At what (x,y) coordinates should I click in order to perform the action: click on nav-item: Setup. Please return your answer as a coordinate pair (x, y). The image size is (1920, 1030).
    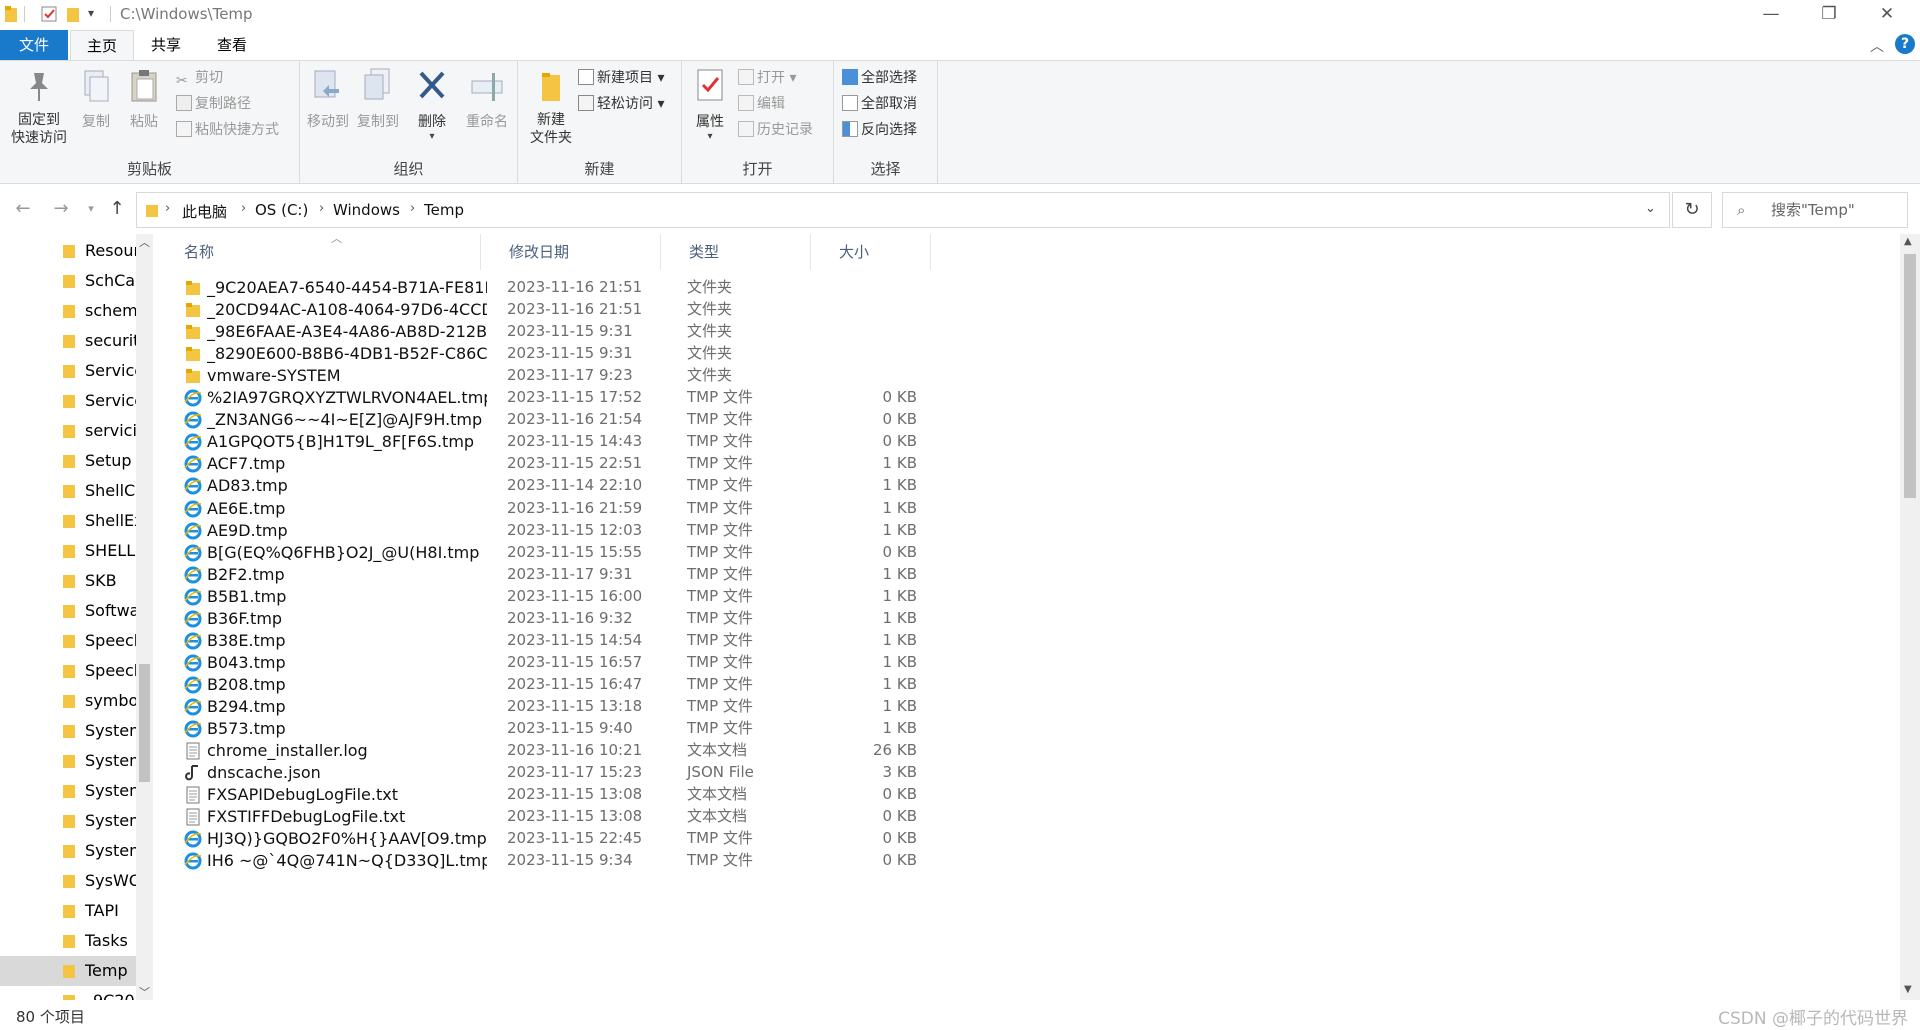
    Looking at the image, I should click on (68, 461).